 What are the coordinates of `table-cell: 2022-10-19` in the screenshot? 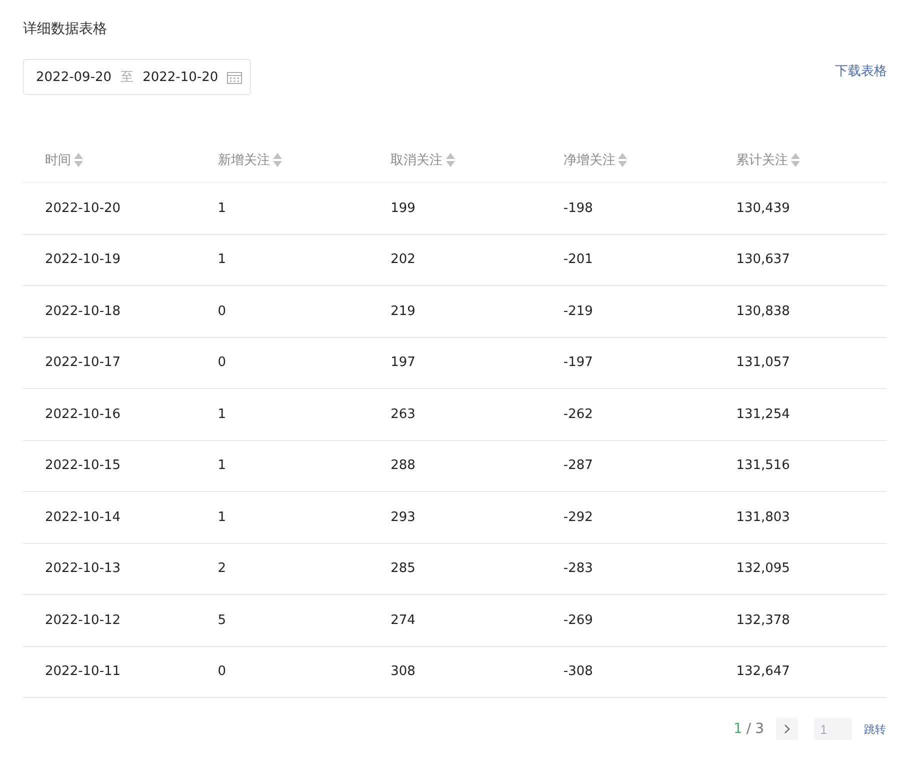 It's located at (83, 260).